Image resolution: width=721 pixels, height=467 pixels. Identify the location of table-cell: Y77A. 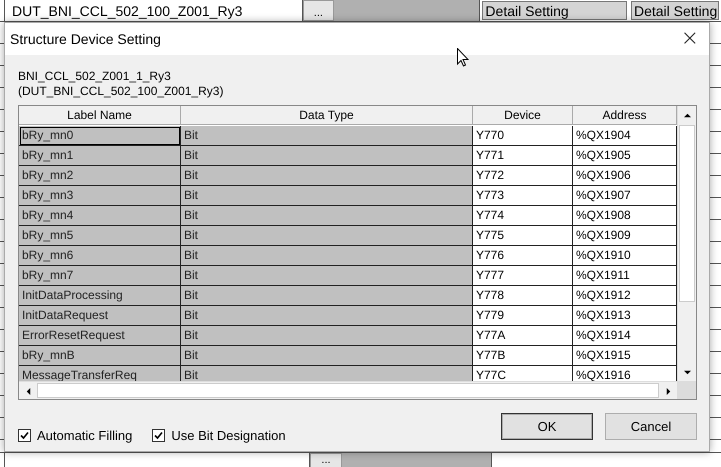
(523, 336).